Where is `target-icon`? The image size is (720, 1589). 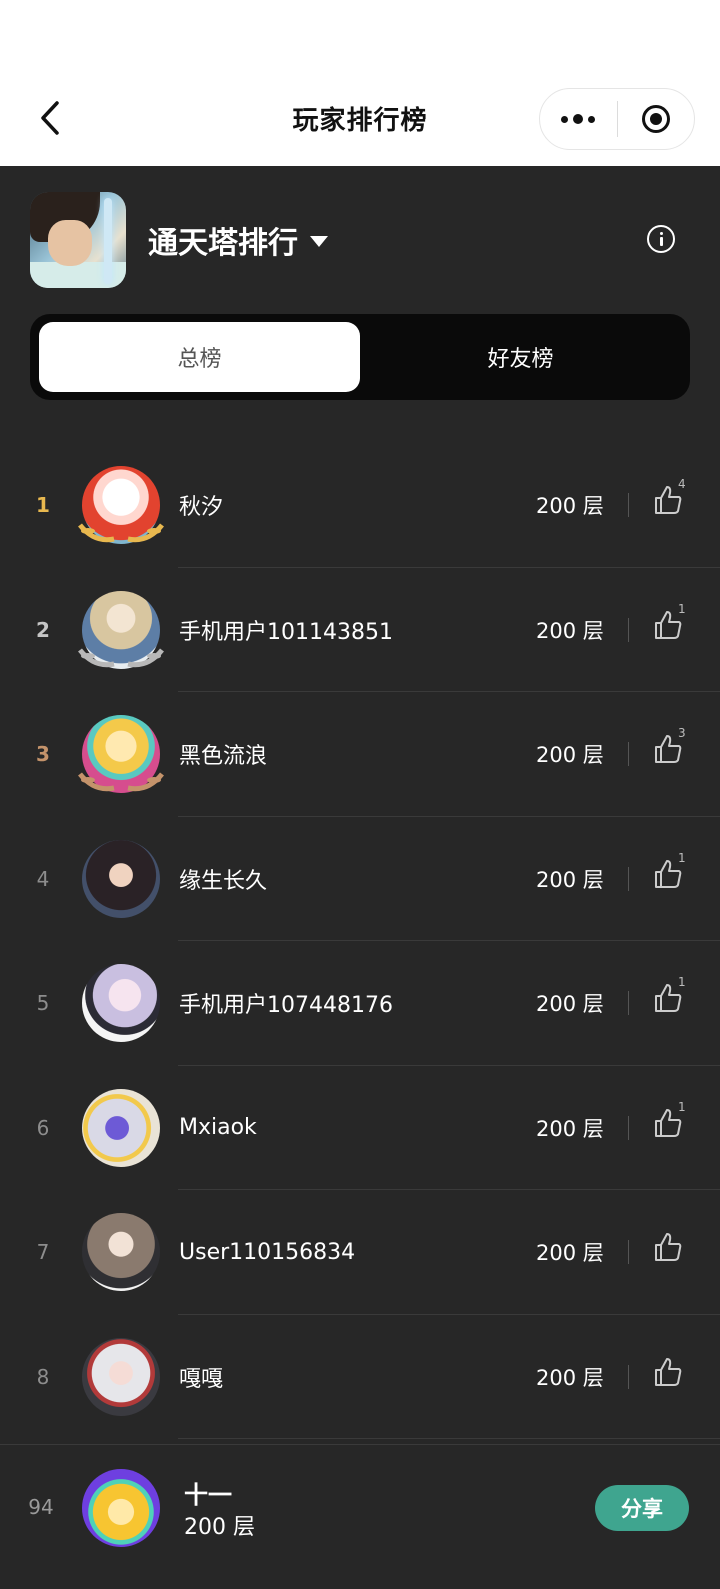
target-icon is located at coordinates (655, 119).